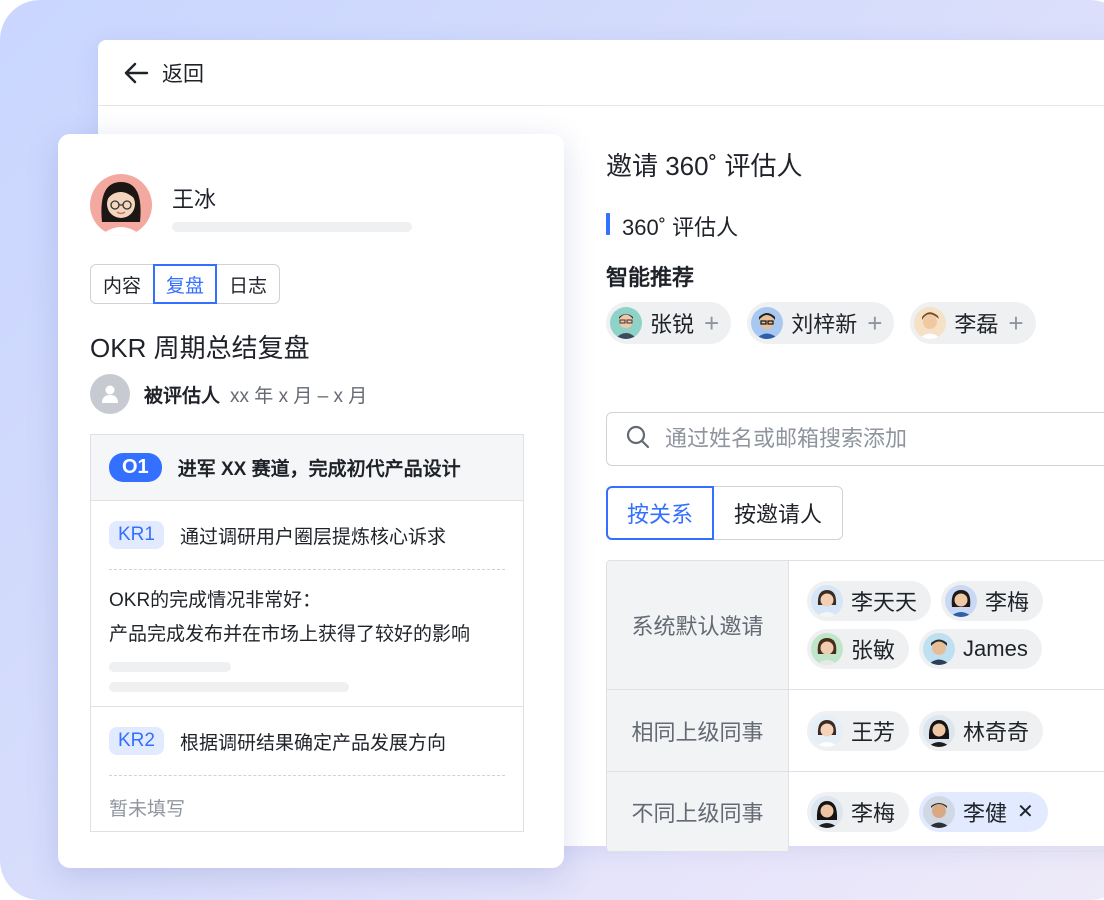  I want to click on kr-badge: KR1, so click(136, 535).